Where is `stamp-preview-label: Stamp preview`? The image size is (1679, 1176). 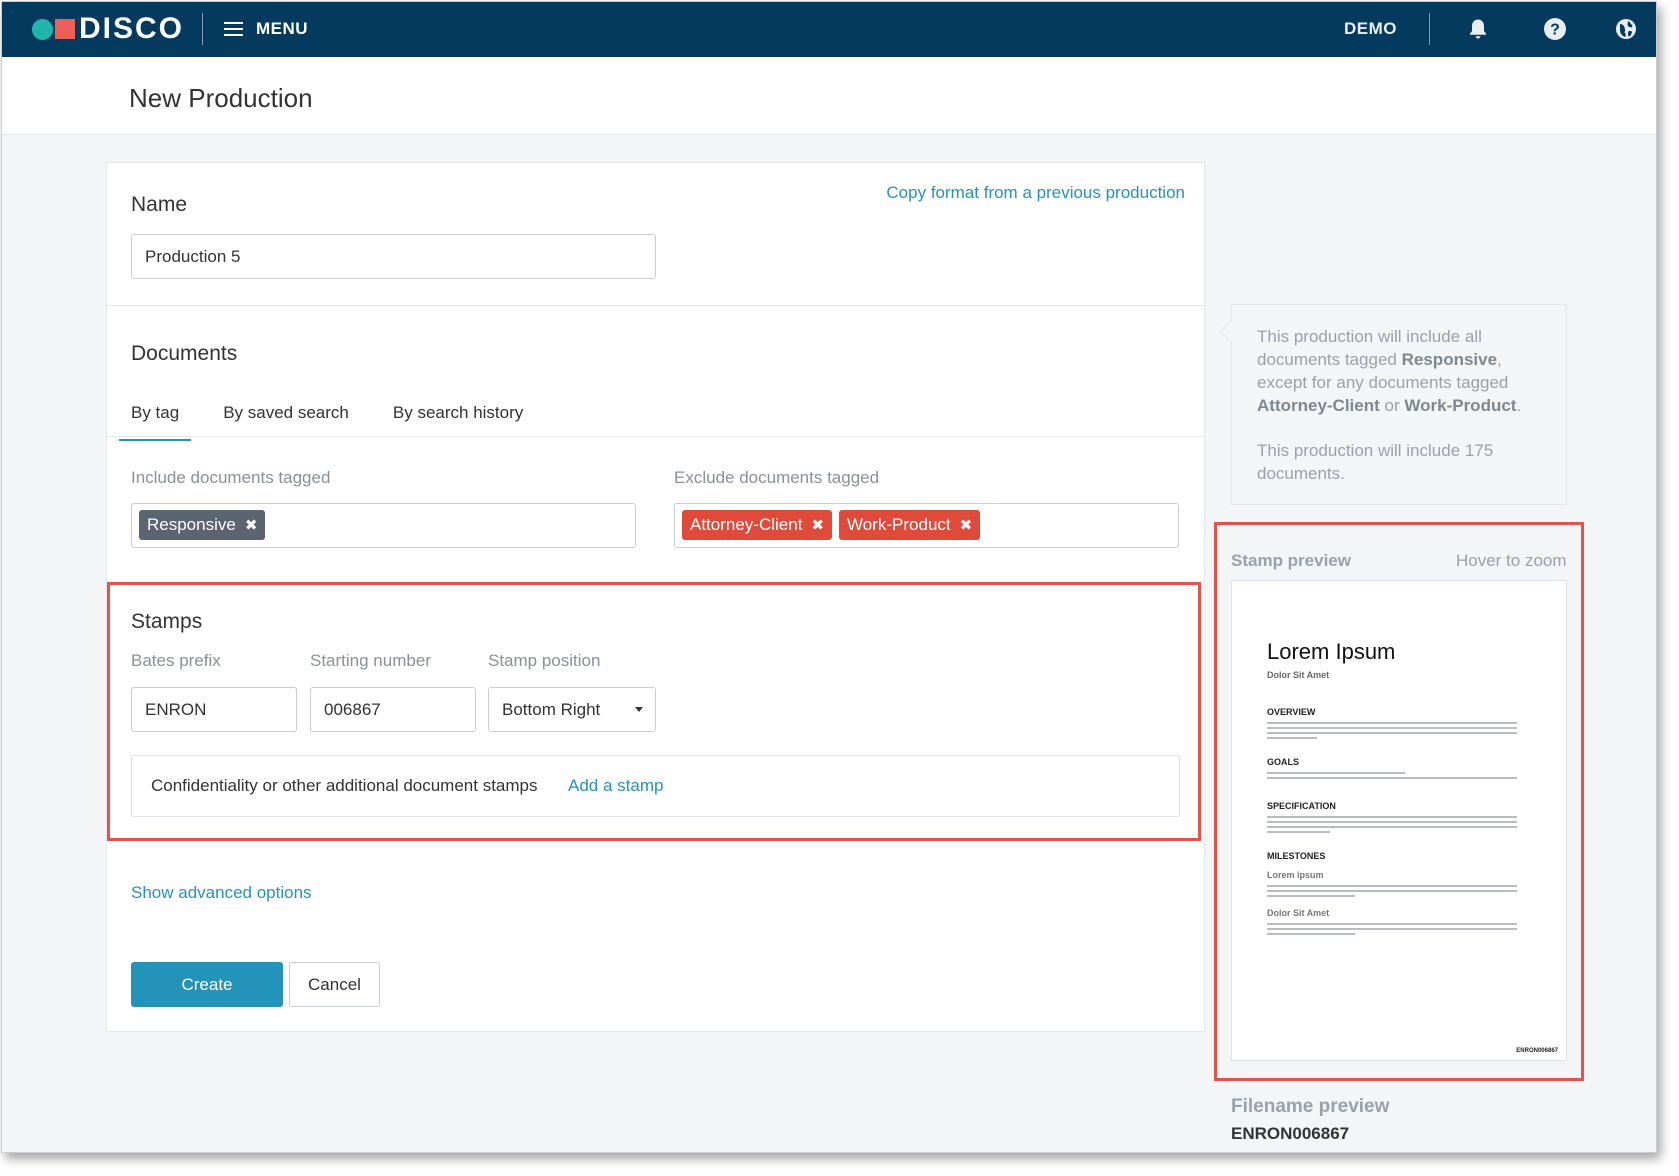
stamp-preview-label: Stamp preview is located at coordinates (1291, 560).